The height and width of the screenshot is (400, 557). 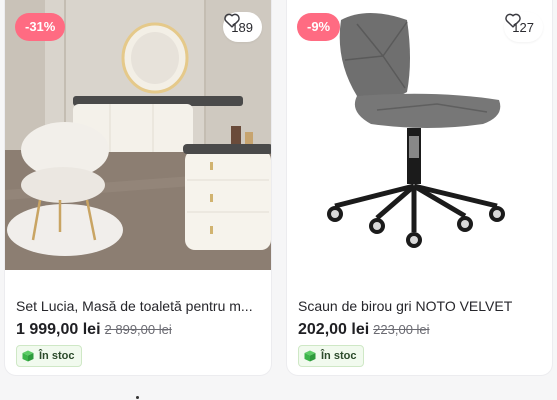 I want to click on favorite-button: 127, so click(x=523, y=27).